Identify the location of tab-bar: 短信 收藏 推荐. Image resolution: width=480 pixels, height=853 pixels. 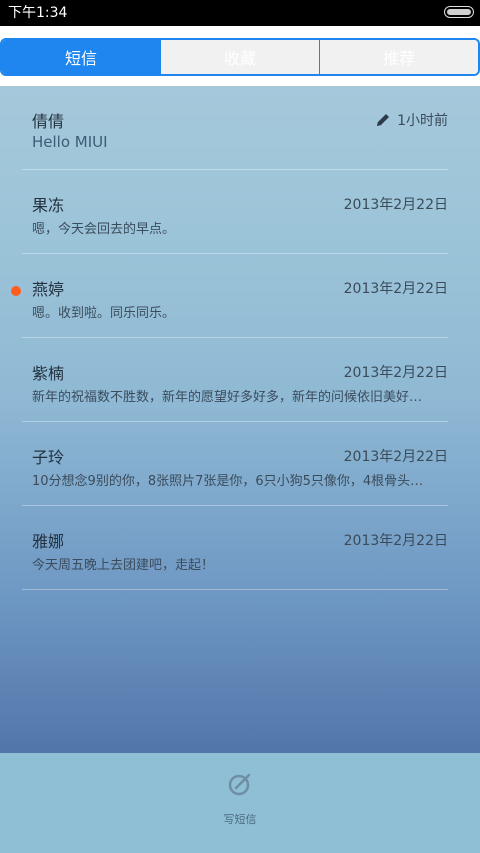
(240, 57).